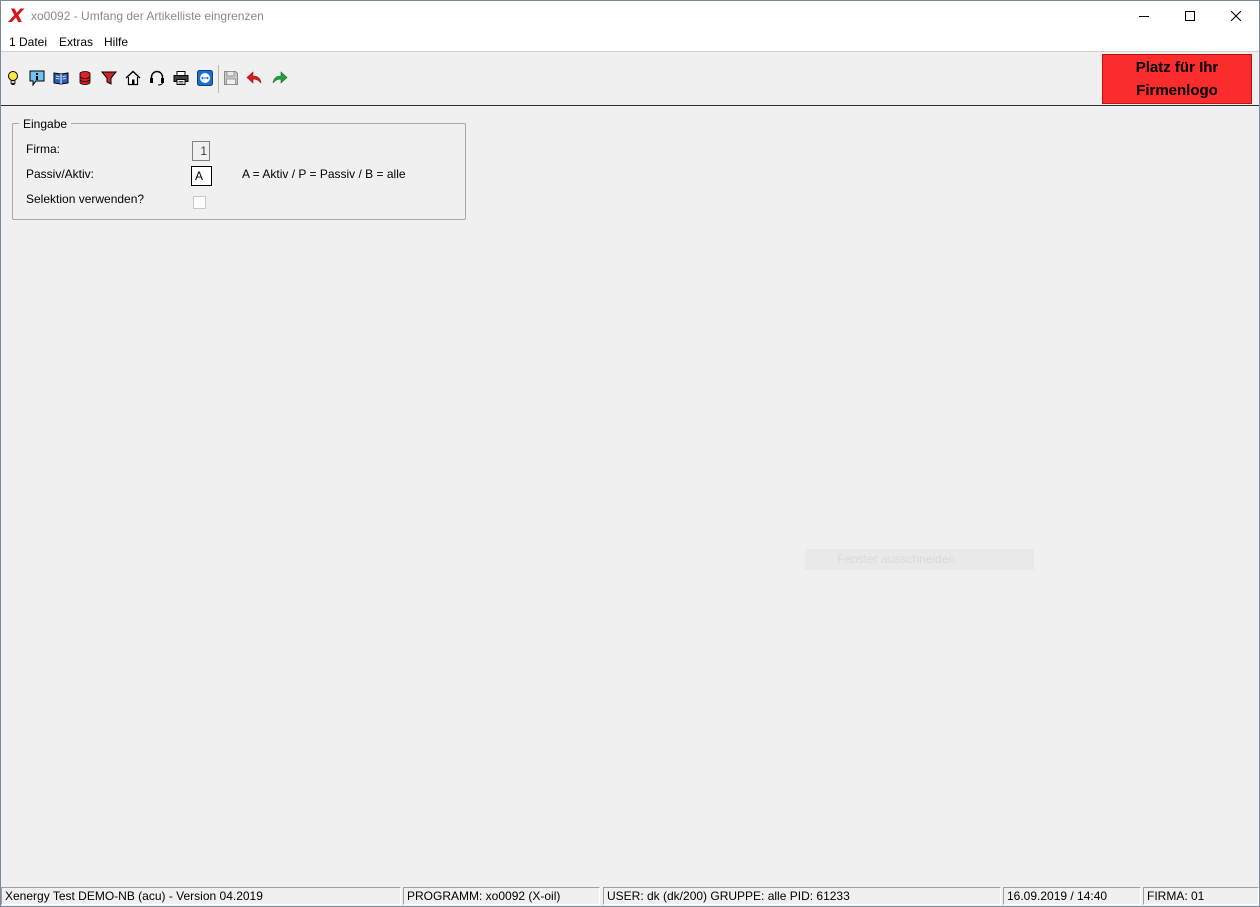 The width and height of the screenshot is (1260, 907). I want to click on lightbulb-icon, so click(13, 78).